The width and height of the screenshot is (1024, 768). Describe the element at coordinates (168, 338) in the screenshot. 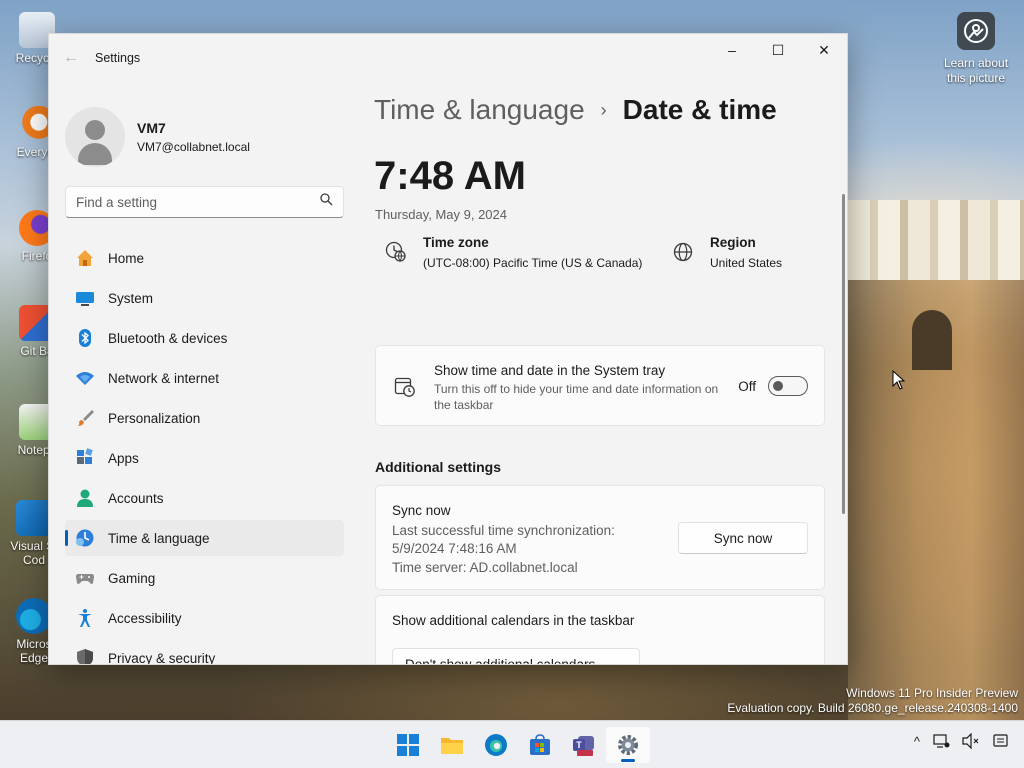

I see `sidebar-item-label: Bluetooth & devices` at that location.